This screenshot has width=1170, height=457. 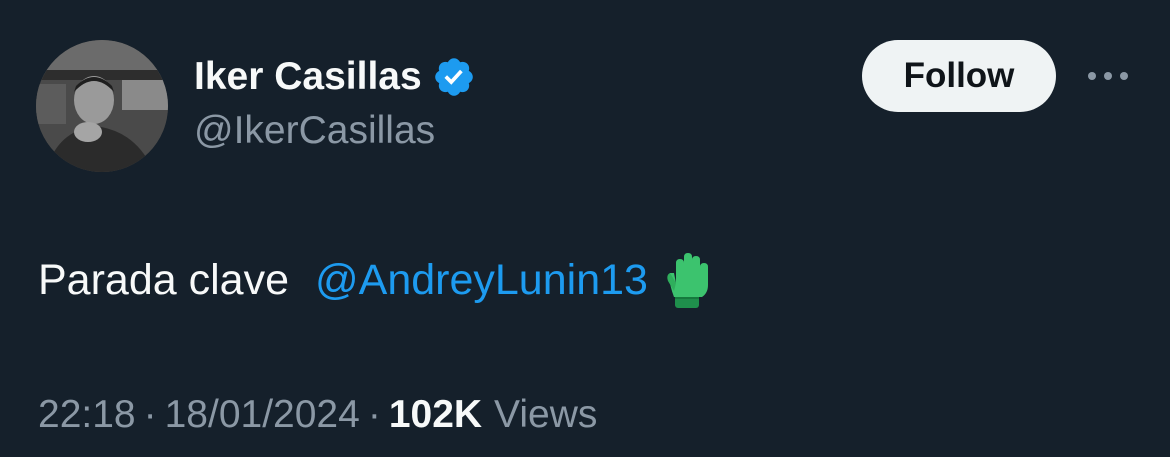 What do you see at coordinates (308, 77) in the screenshot?
I see `display-name: Iker Casillas` at bounding box center [308, 77].